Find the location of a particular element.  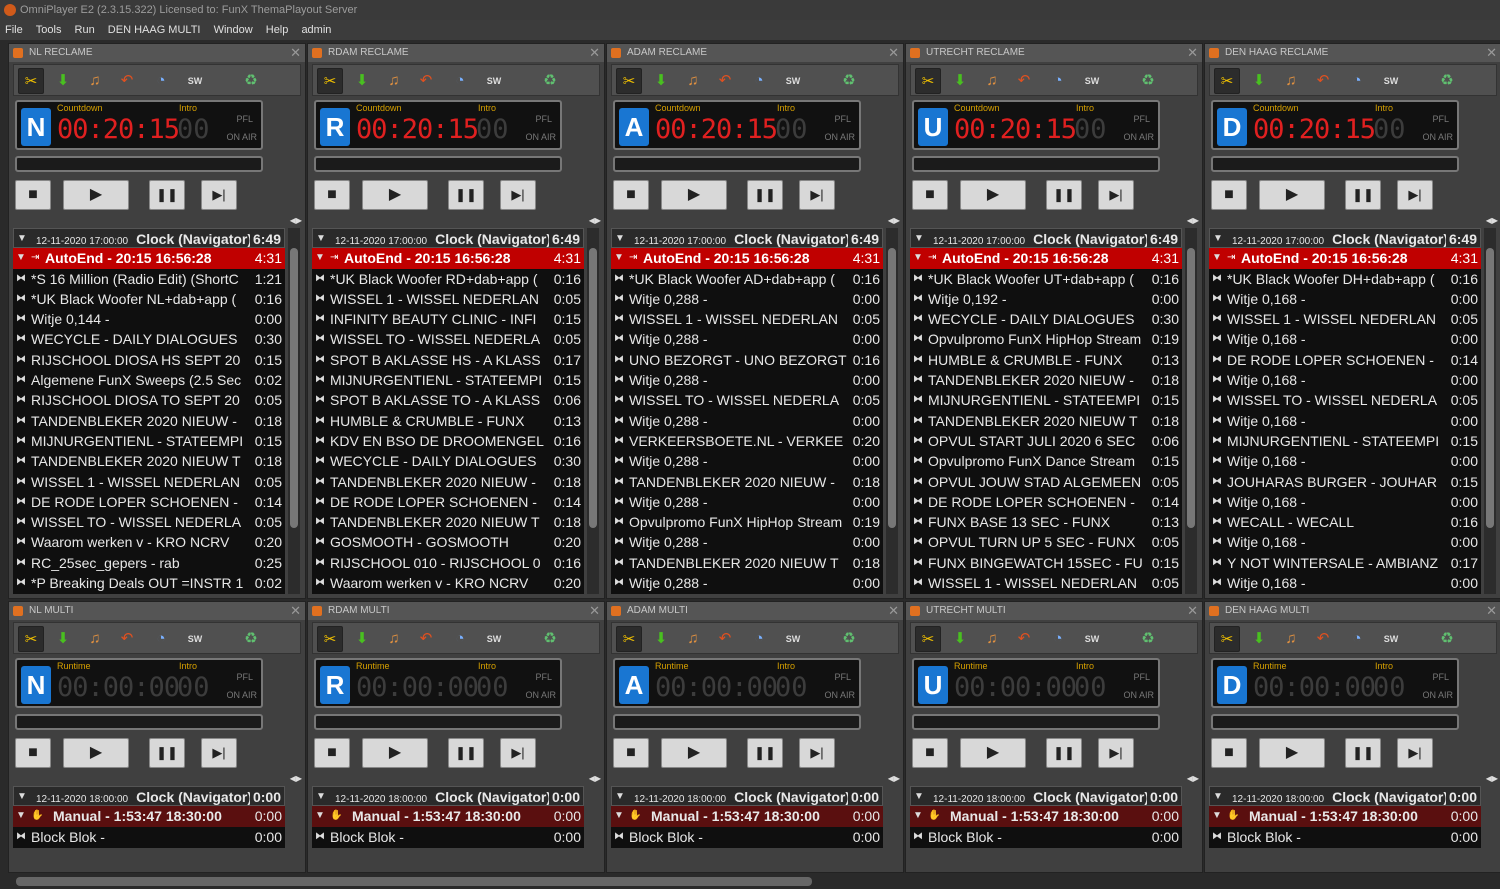

playlist-scrollbar is located at coordinates (1490, 411).